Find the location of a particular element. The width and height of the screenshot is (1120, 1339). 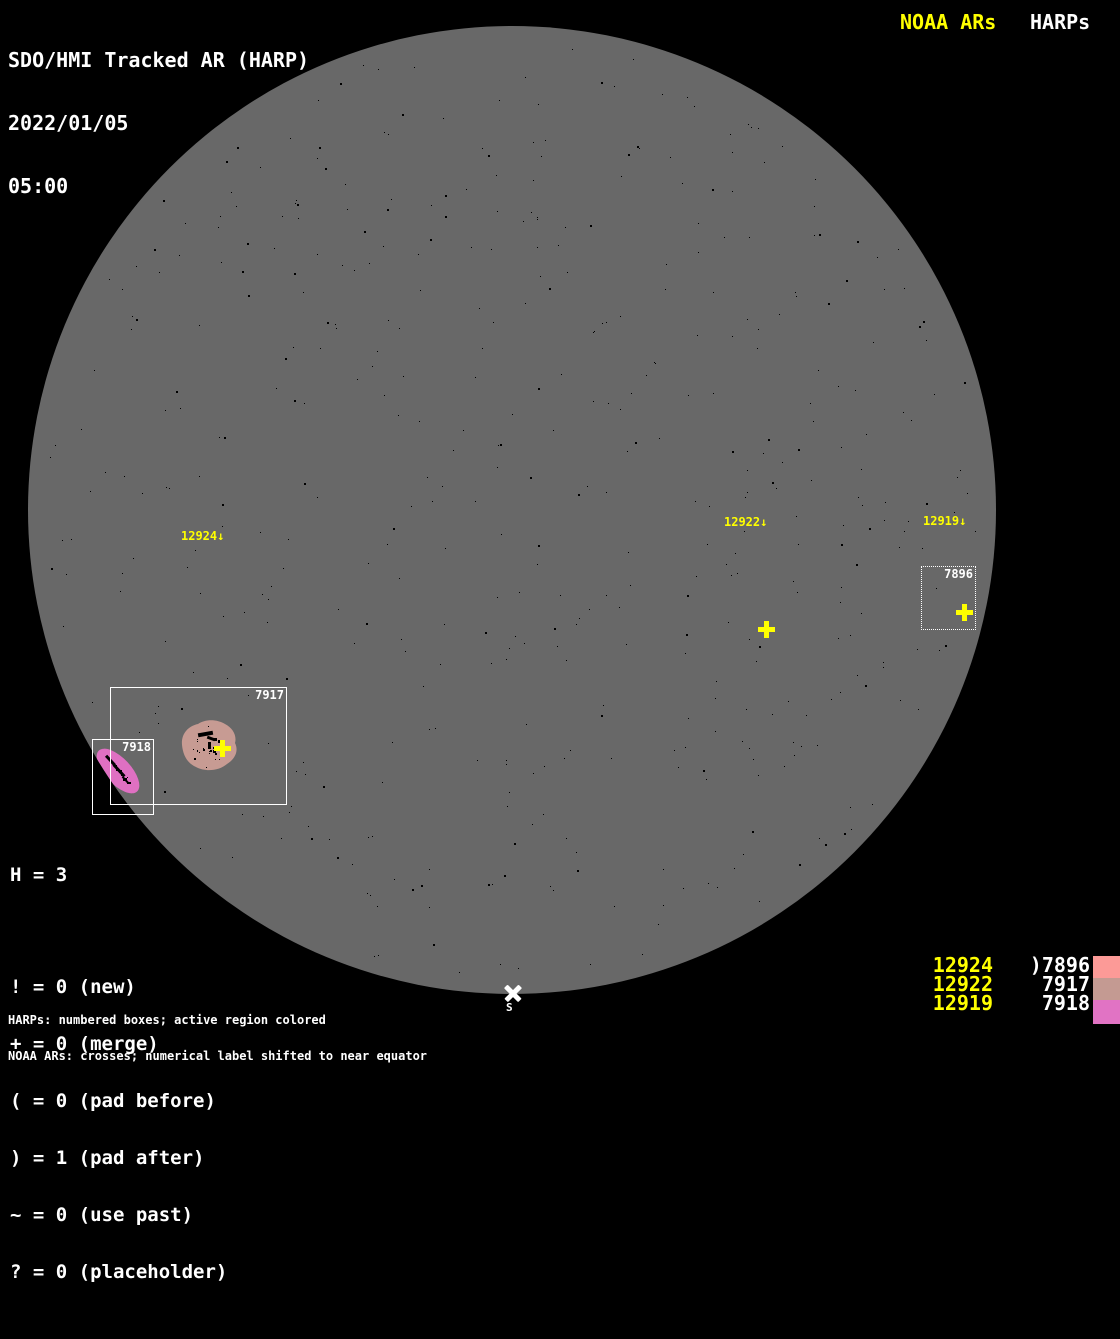

flag-legend-item: ) = 1 (pad after) is located at coordinates (107, 1158).